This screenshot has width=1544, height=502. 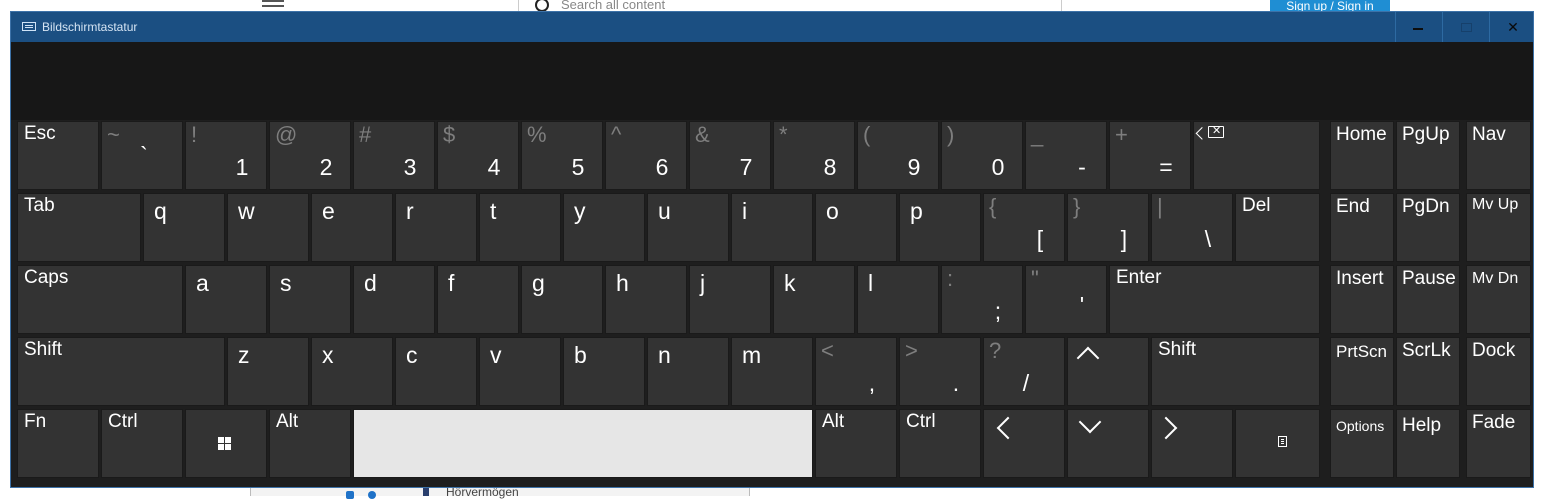 I want to click on key-m: m, so click(x=772, y=371).